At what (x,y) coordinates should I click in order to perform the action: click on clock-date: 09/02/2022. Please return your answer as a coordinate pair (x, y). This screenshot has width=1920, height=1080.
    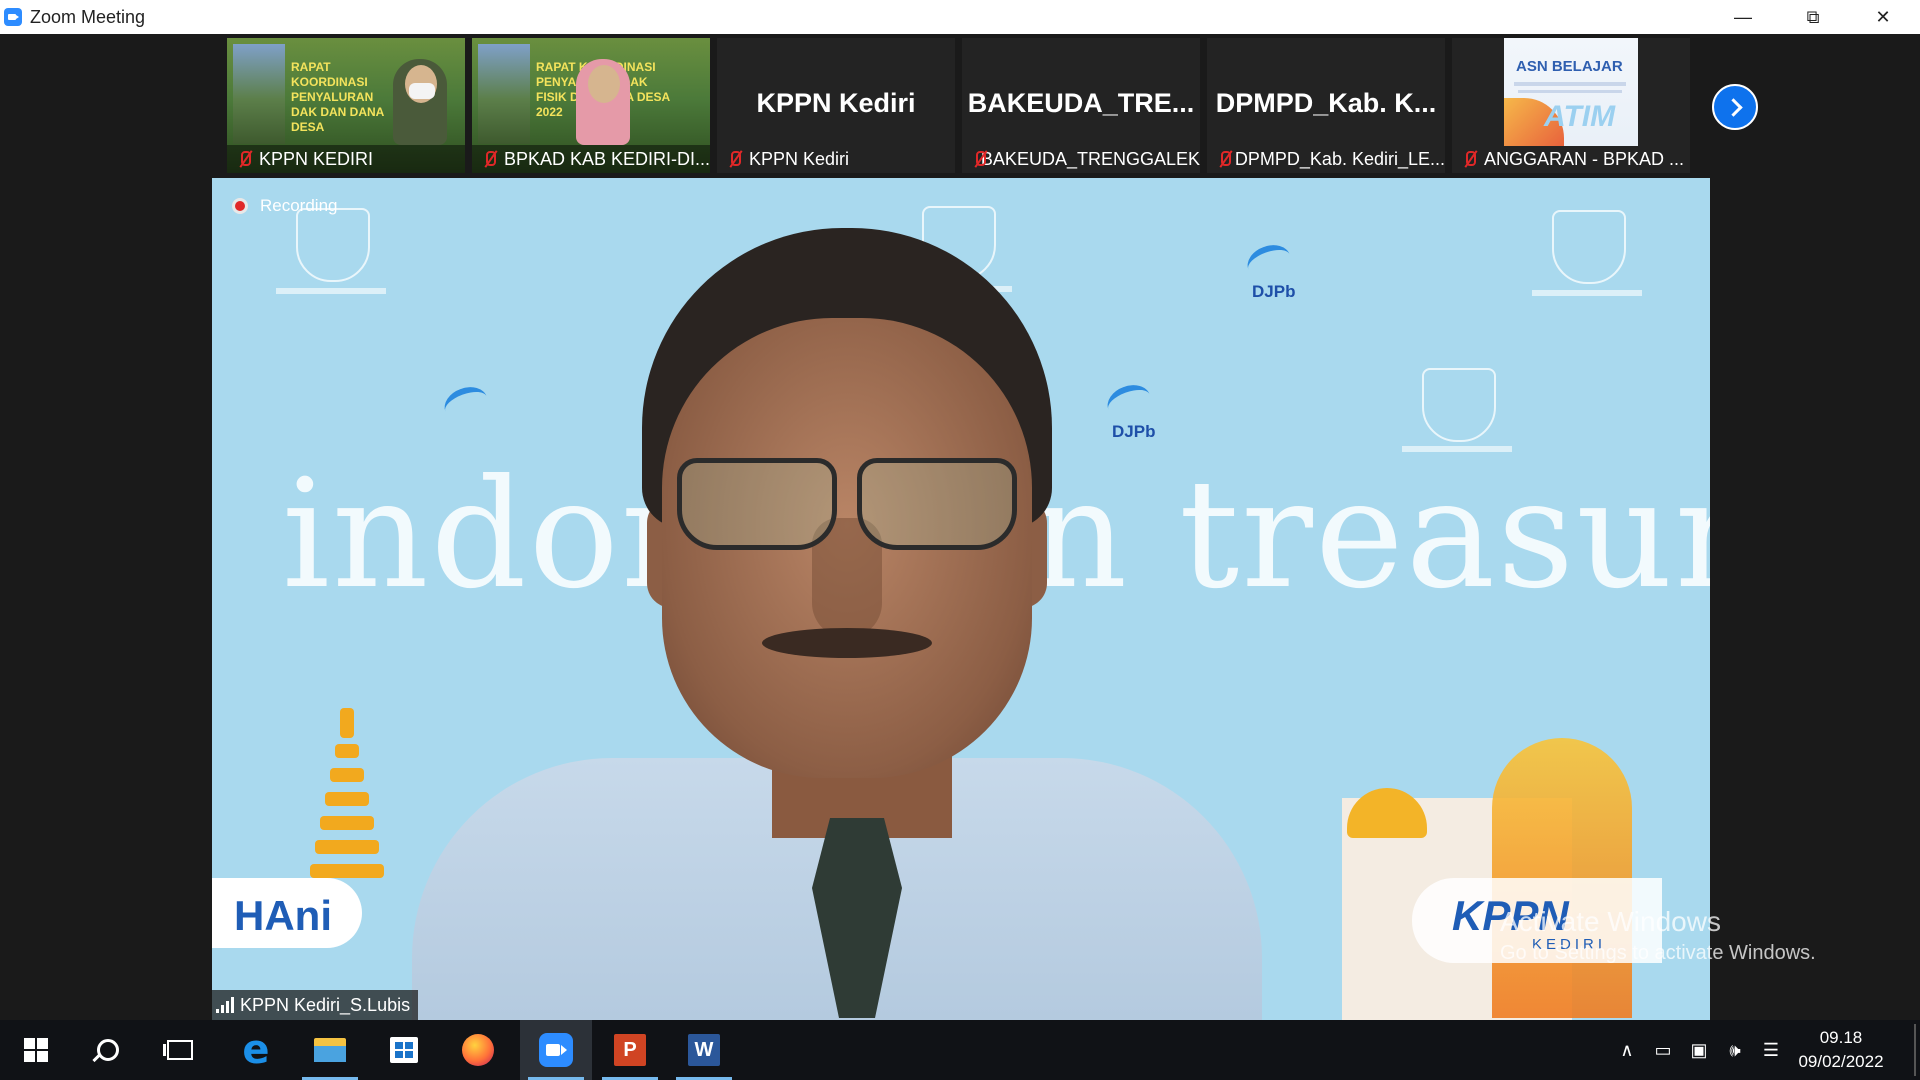
    Looking at the image, I should click on (1841, 1061).